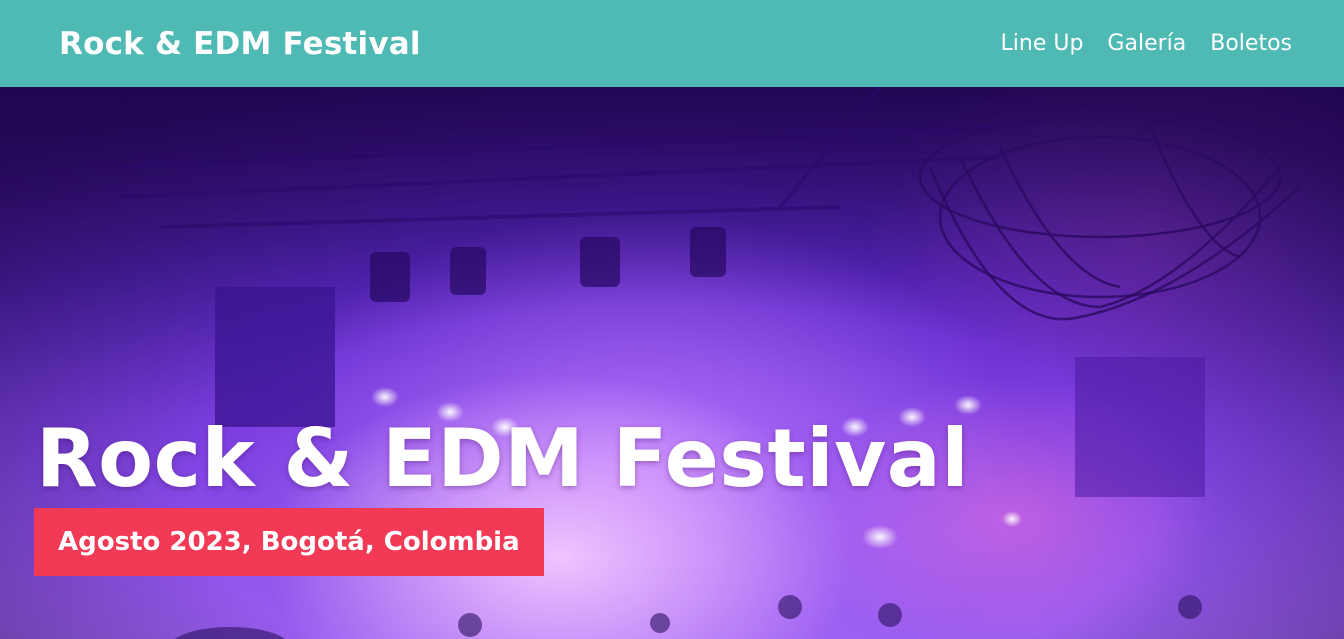 This screenshot has width=1344, height=639. Describe the element at coordinates (503, 458) in the screenshot. I see `hero-title: Rock & EDM Festival` at that location.